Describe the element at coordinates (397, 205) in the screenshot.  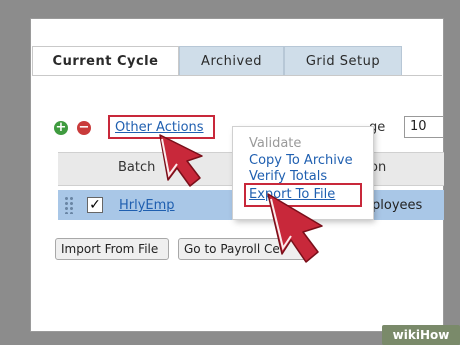
I see `batch-description-cell: ployees` at that location.